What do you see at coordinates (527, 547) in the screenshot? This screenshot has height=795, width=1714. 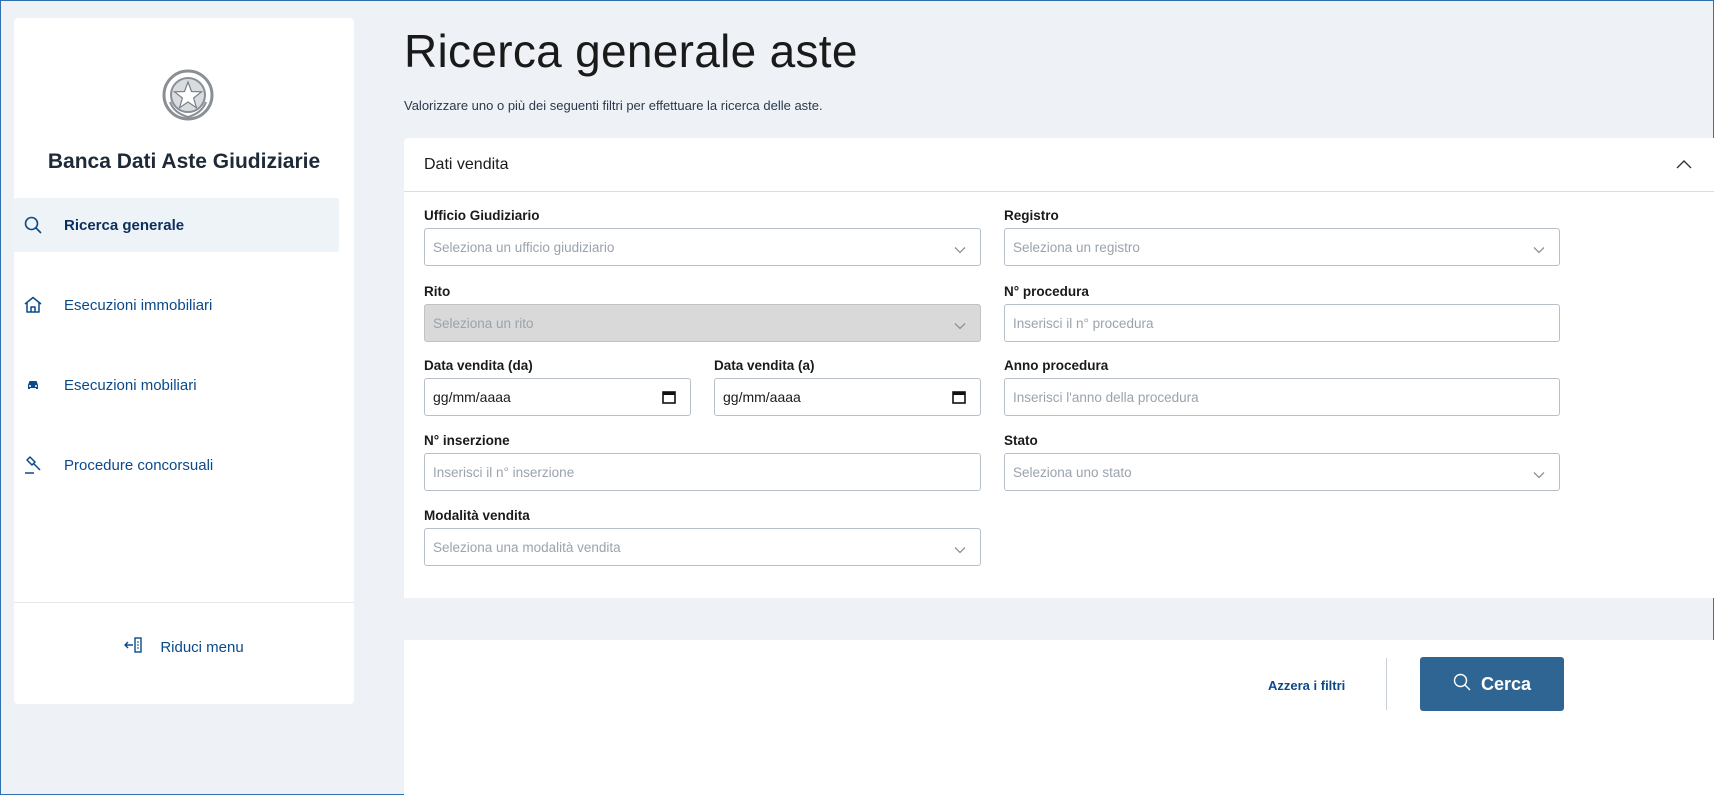 I see `modalita-placeholder: Seleziona una modalità vendita` at bounding box center [527, 547].